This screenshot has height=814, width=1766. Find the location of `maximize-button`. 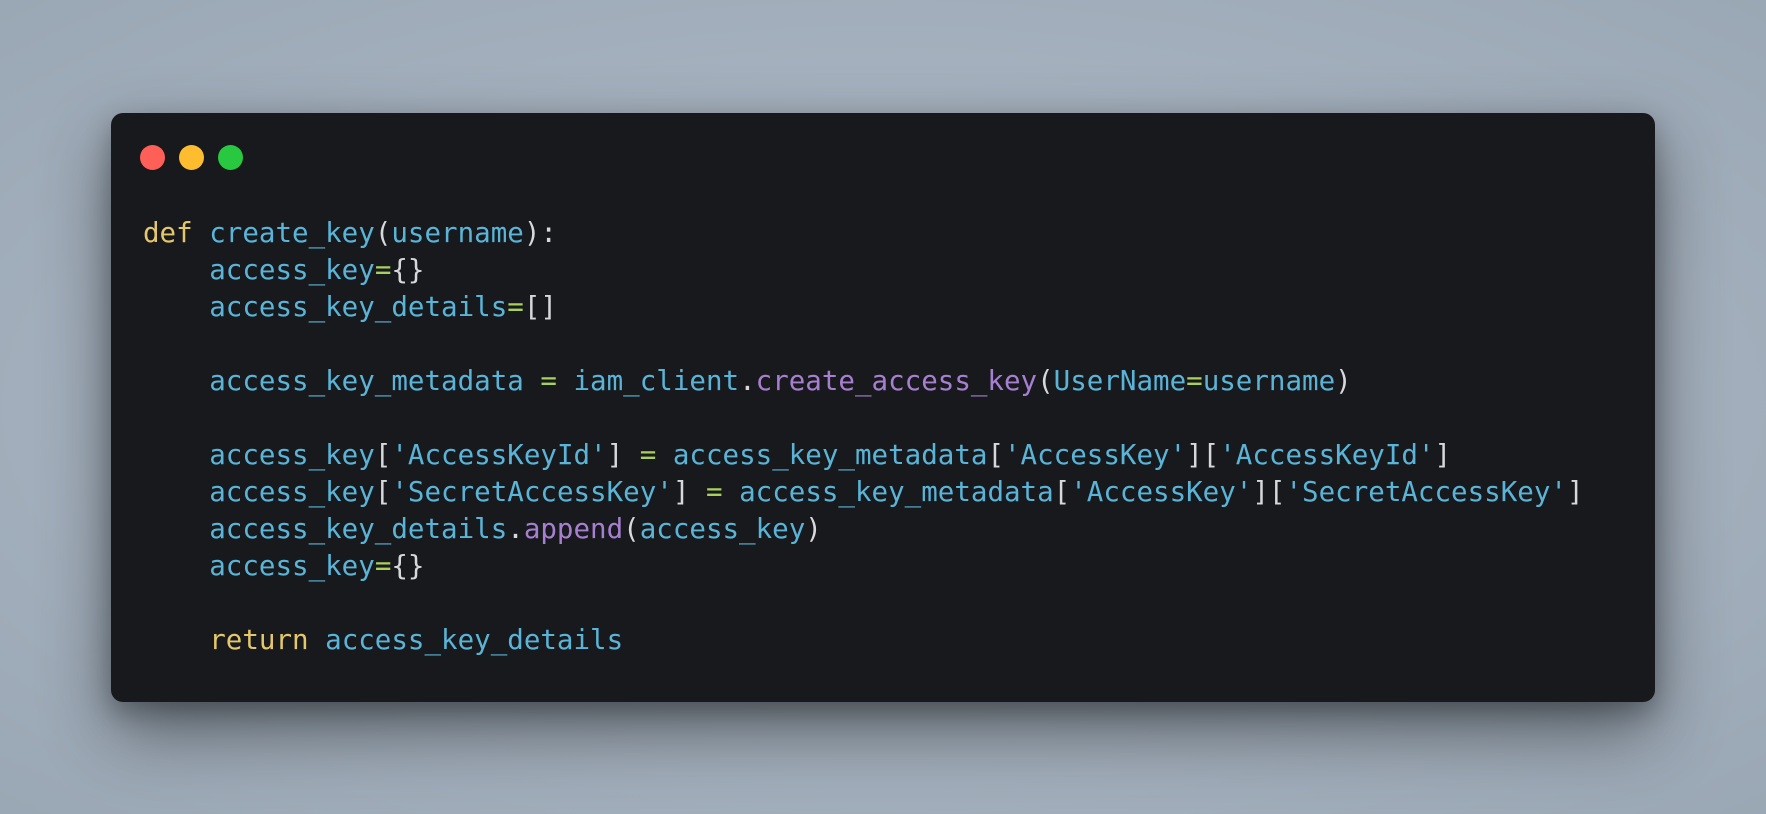

maximize-button is located at coordinates (230, 157).